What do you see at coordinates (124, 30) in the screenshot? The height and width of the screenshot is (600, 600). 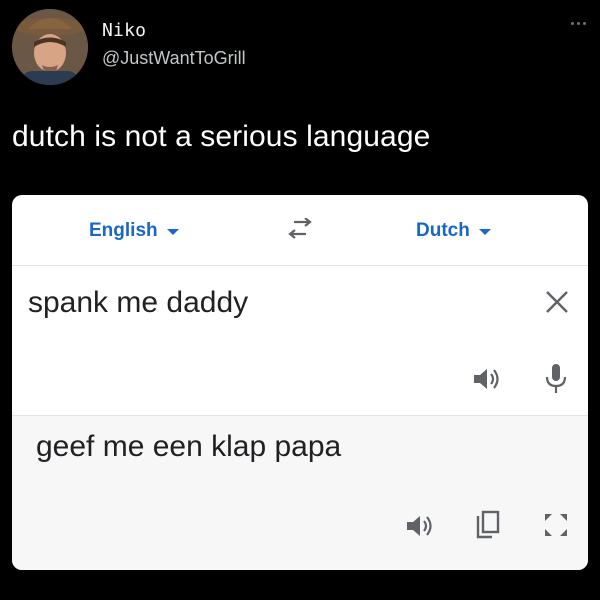 I see `display-name: Niko` at bounding box center [124, 30].